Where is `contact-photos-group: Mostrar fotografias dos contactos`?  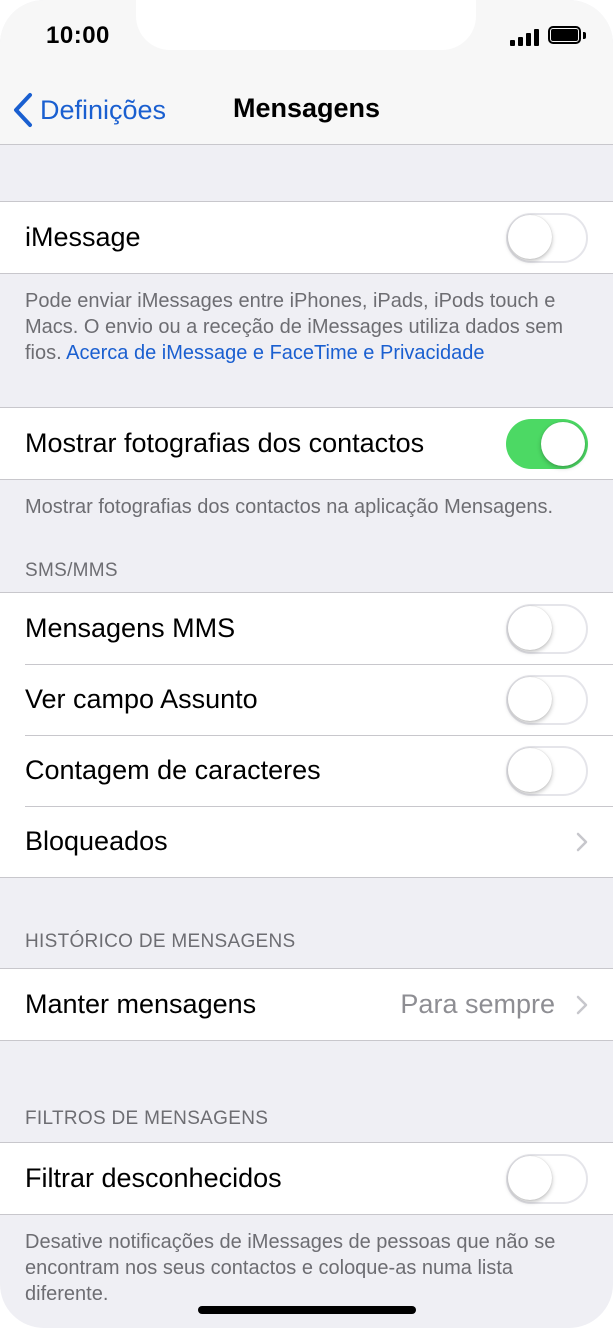 contact-photos-group: Mostrar fotografias dos contactos is located at coordinates (306, 443).